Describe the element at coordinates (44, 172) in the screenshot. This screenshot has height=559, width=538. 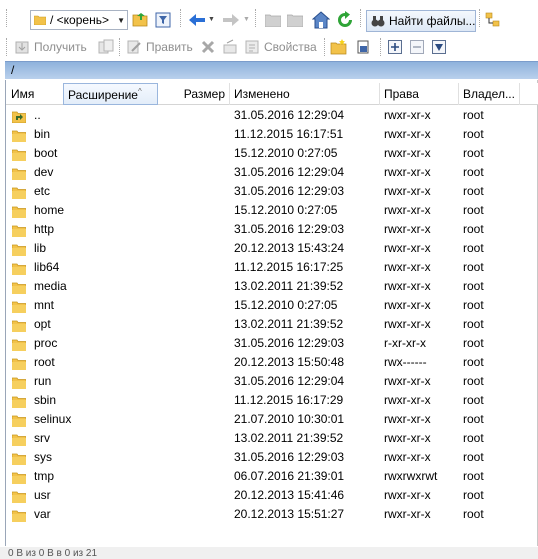
I see `file-name: dev` at that location.